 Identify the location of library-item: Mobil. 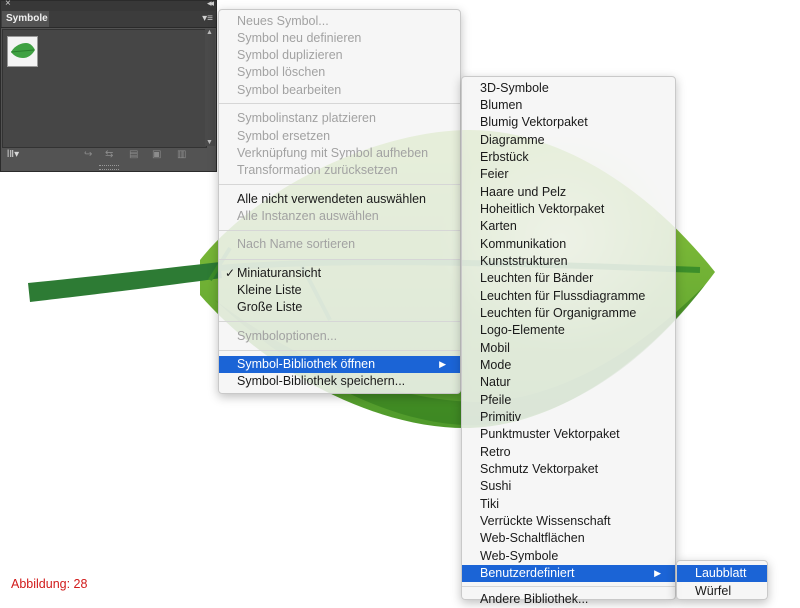
(568, 348).